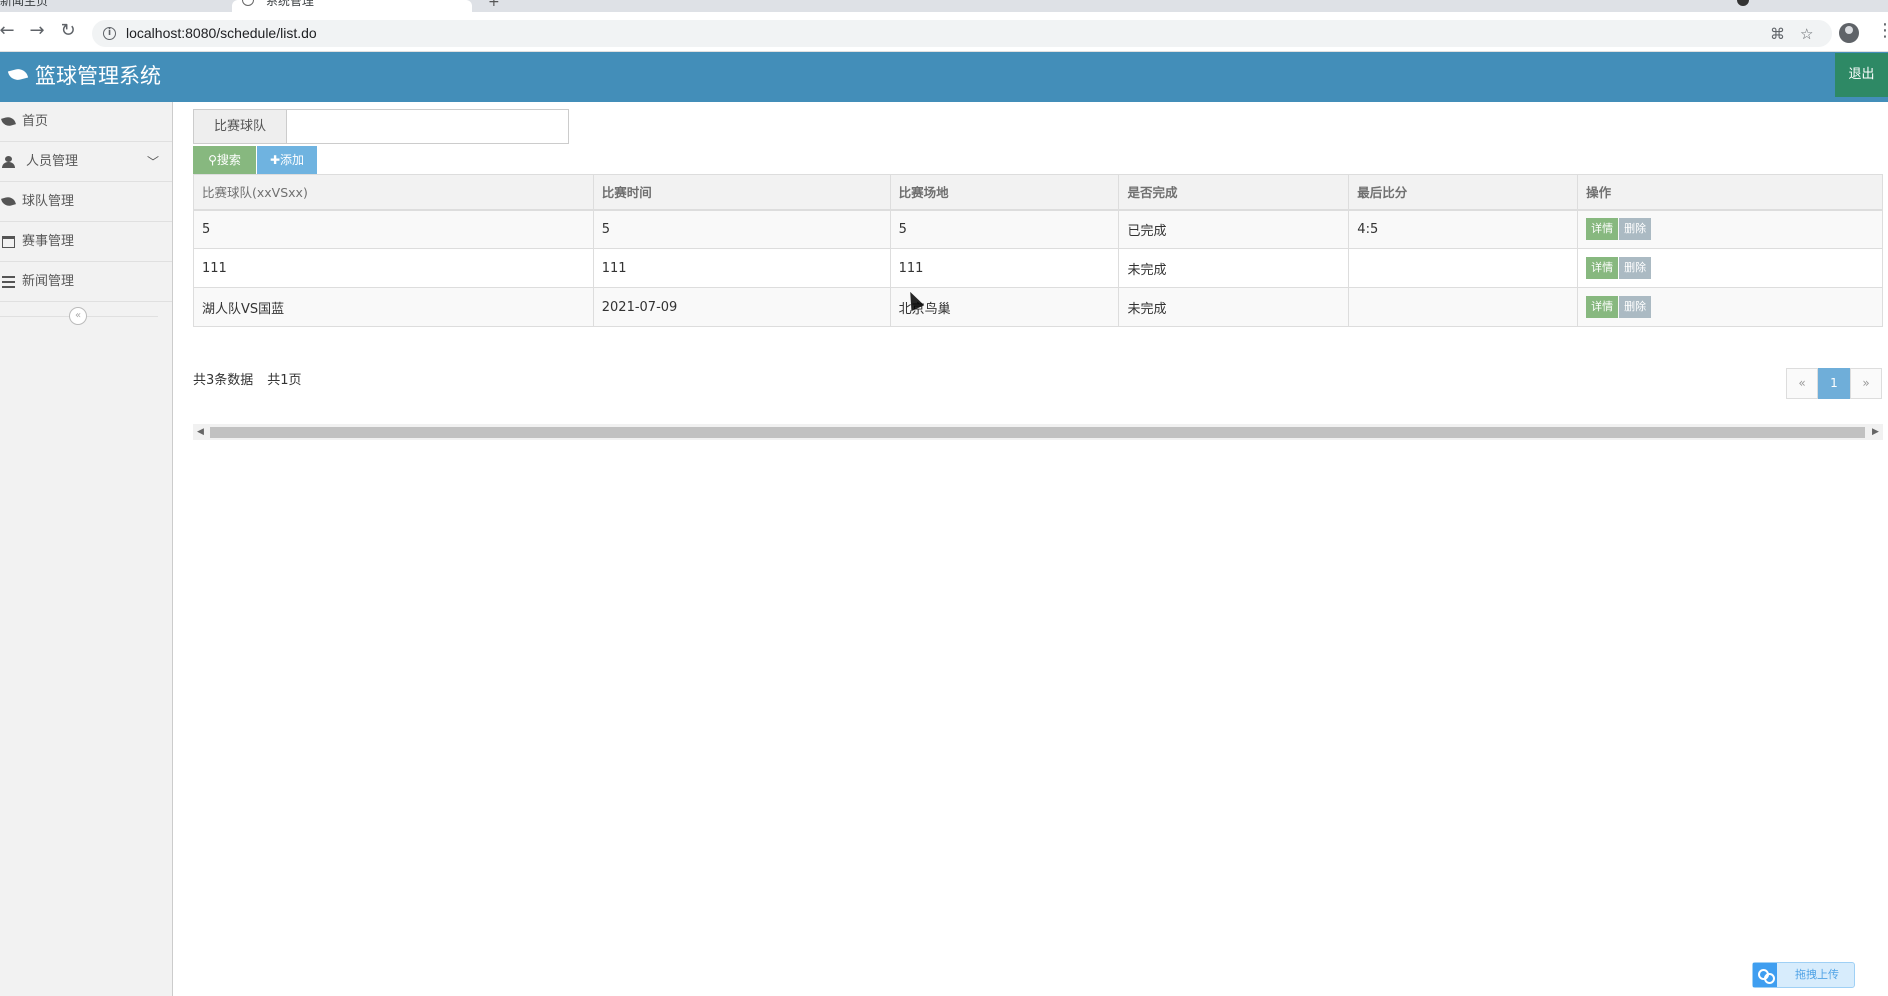 This screenshot has height=996, width=1888. I want to click on sidebar-item-label: 新闻管理, so click(48, 281).